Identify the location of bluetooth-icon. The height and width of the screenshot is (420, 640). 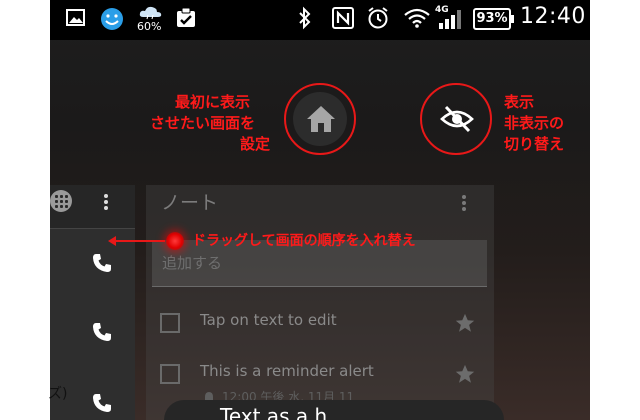
(305, 18).